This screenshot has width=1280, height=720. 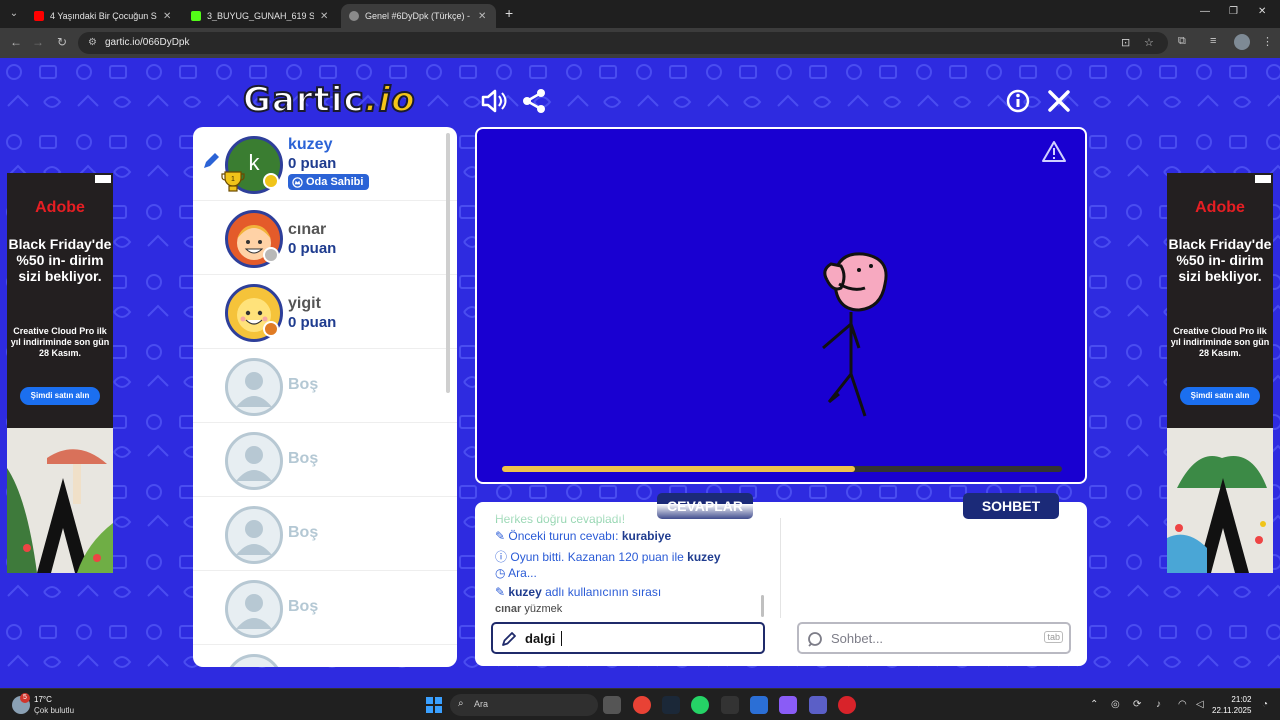 I want to click on chat-input: Sohbet... tab, so click(x=934, y=638).